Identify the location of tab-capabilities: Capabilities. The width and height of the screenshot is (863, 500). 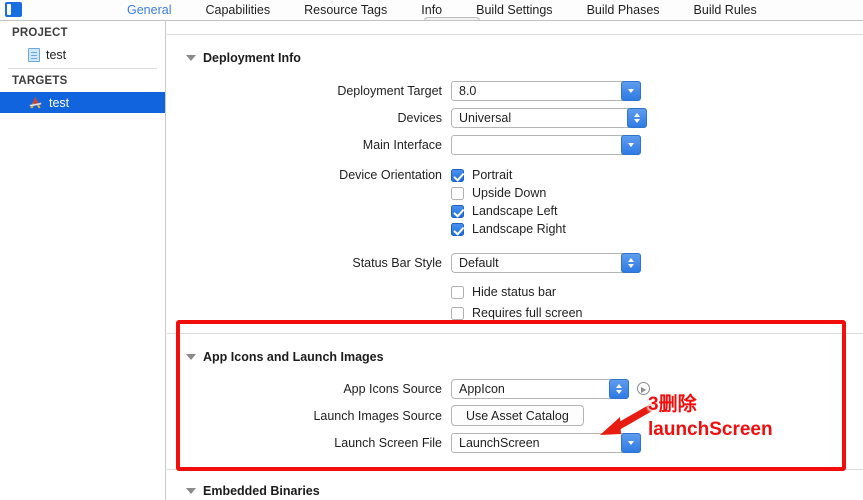
(237, 10).